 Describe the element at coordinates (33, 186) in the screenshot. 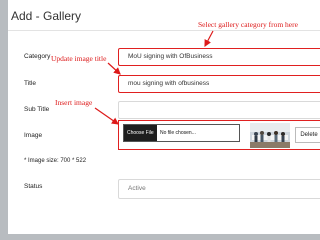

I see `status-label: Status` at that location.